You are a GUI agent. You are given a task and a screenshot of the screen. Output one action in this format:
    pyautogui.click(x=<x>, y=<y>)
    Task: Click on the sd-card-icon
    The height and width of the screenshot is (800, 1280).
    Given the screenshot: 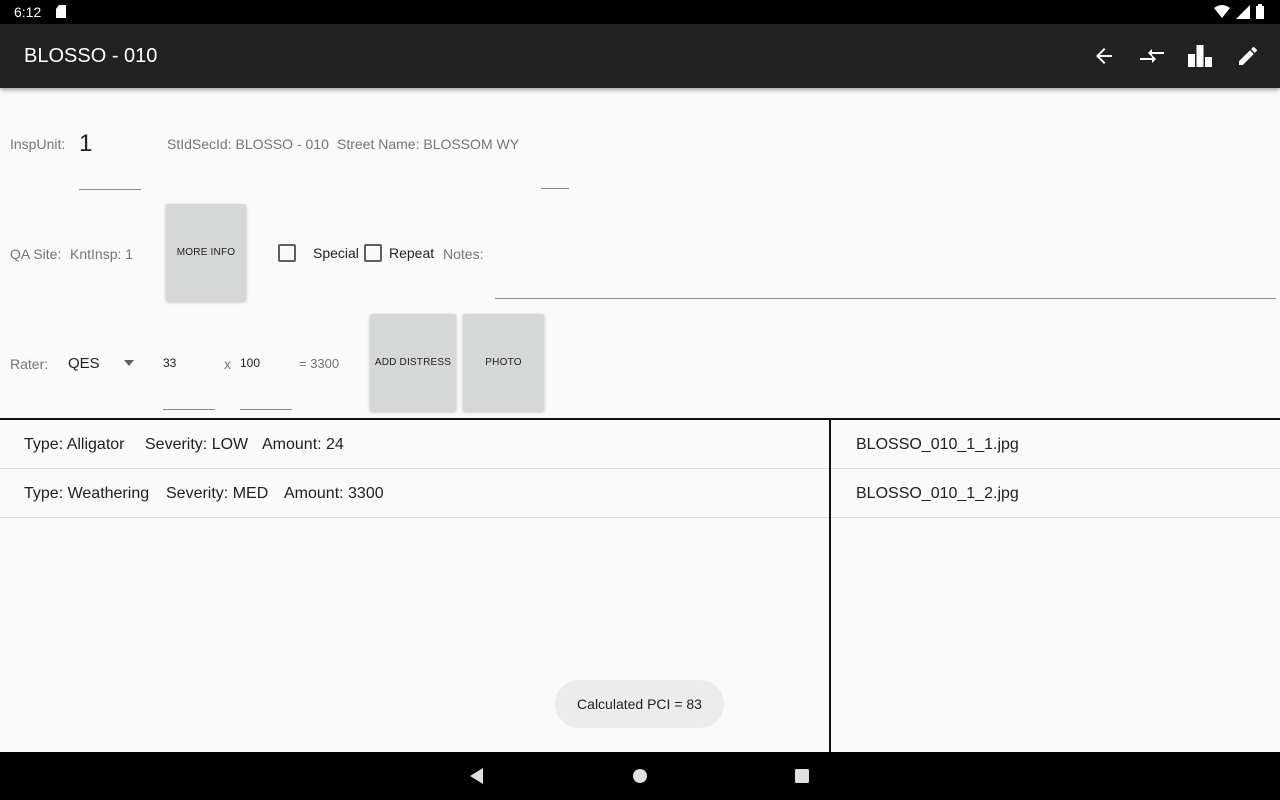 What is the action you would take?
    pyautogui.click(x=61, y=11)
    